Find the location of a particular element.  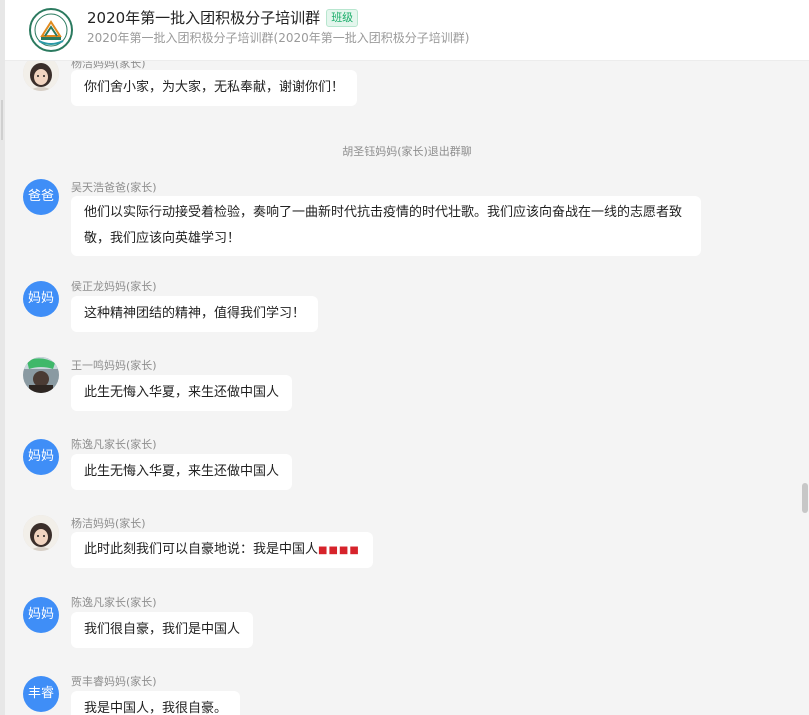

message-item: 妈妈 陈逸凡家长(家长) 我们很自豪，我们是中国人 is located at coordinates (395, 624).